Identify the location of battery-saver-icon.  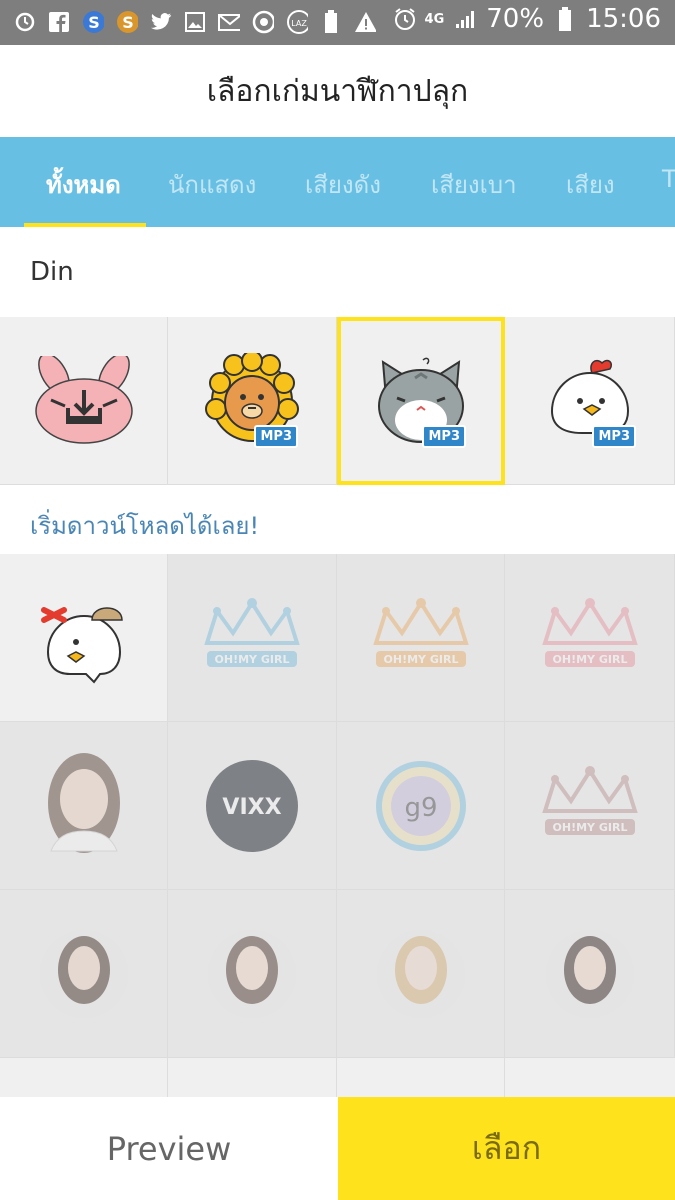
(331, 22).